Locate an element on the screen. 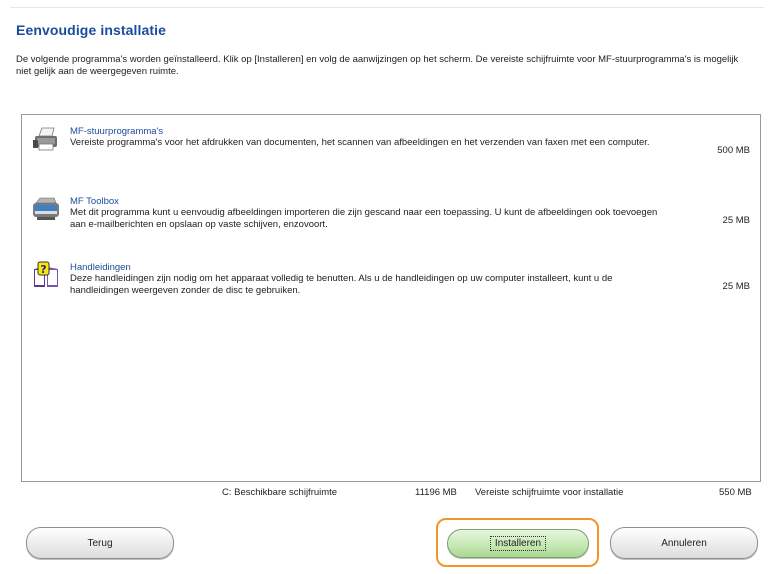 This screenshot has width=768, height=574. cancel-button: Annuleren is located at coordinates (684, 543).